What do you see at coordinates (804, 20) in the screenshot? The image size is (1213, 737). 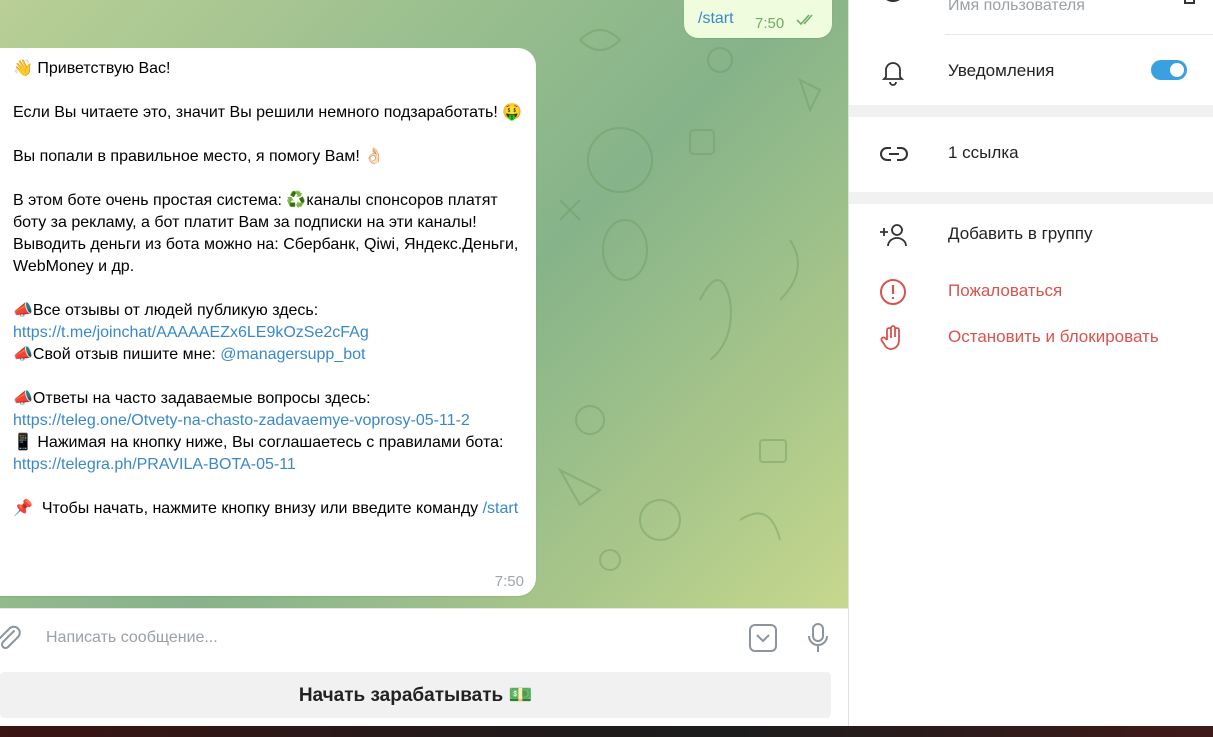 I see `double-check-icon` at bounding box center [804, 20].